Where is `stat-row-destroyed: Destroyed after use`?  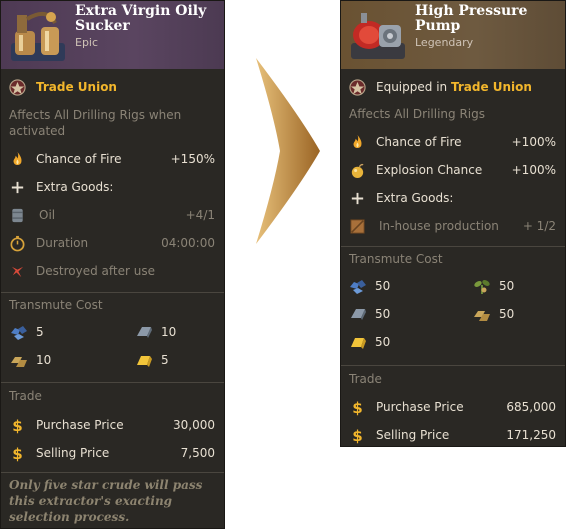 stat-row-destroyed: Destroyed after use is located at coordinates (112, 271).